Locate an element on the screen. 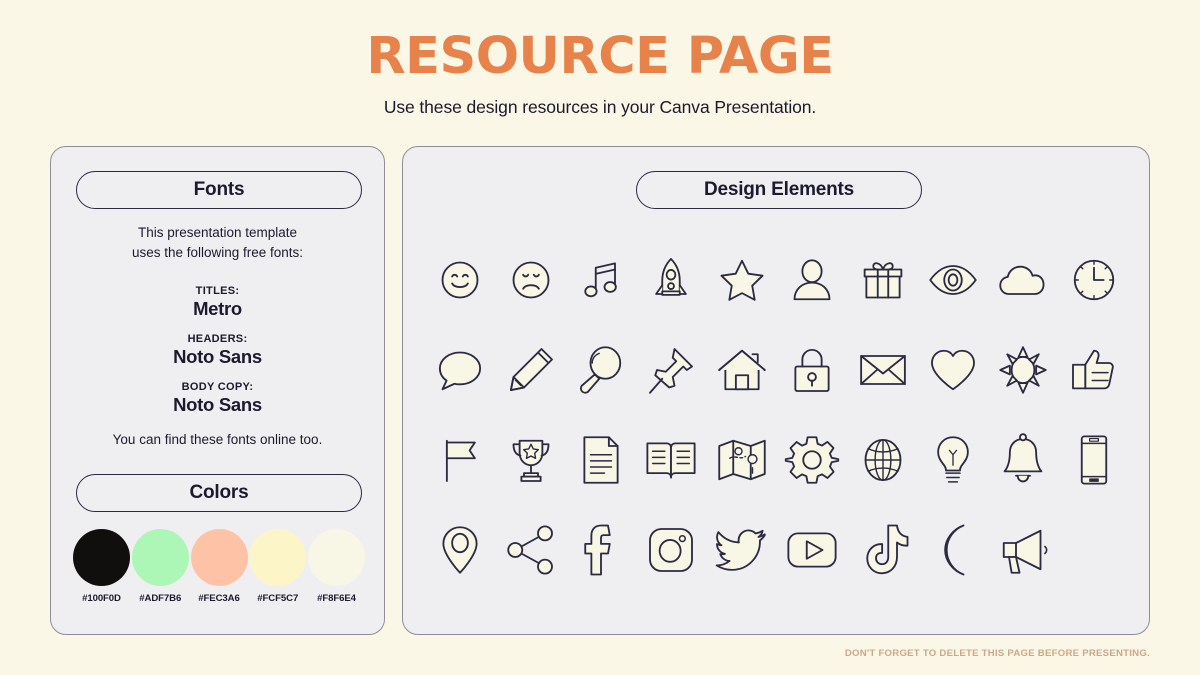 This screenshot has height=675, width=1200. megaphone-icon is located at coordinates (1023, 550).